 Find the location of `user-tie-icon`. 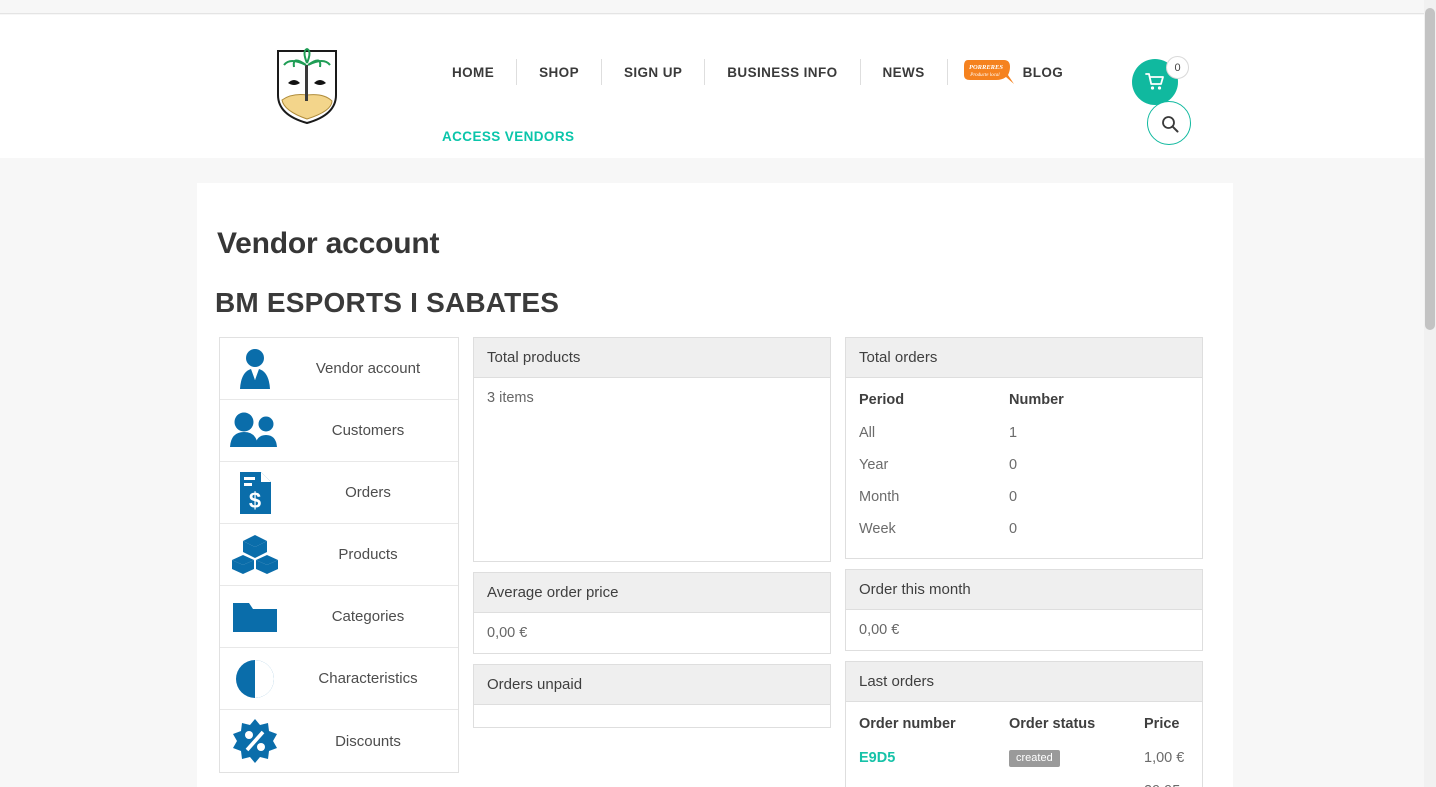

user-tie-icon is located at coordinates (255, 369).